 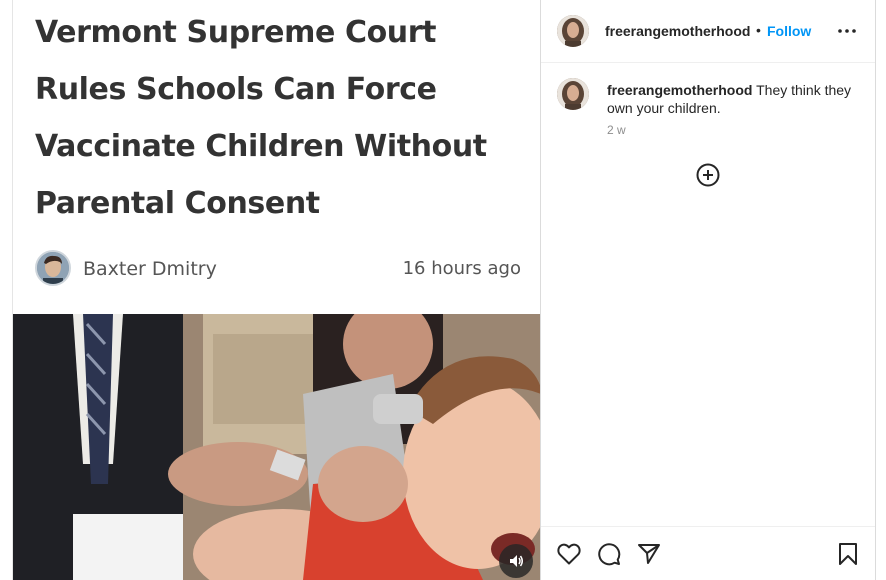 I want to click on post-action-bar, so click(x=708, y=553).